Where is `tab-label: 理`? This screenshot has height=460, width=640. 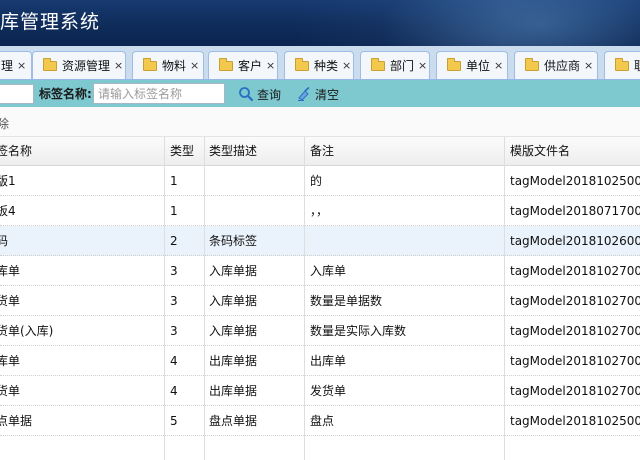
tab-label: 理 is located at coordinates (7, 66).